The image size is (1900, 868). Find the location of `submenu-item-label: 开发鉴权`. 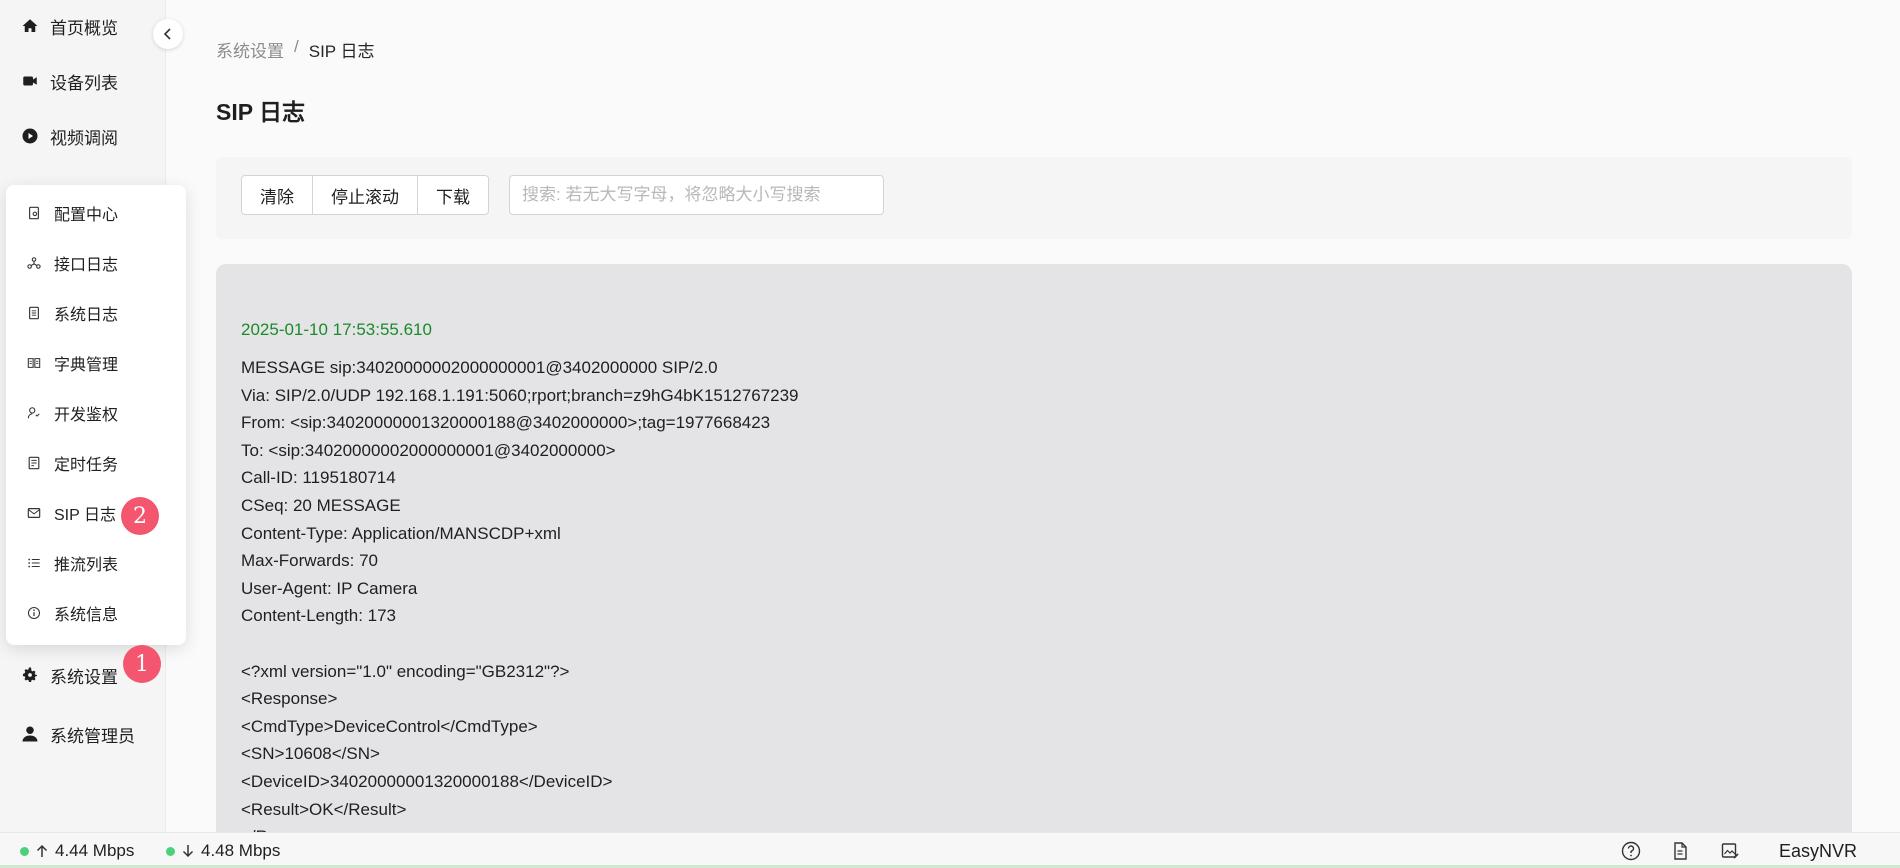

submenu-item-label: 开发鉴权 is located at coordinates (86, 415).